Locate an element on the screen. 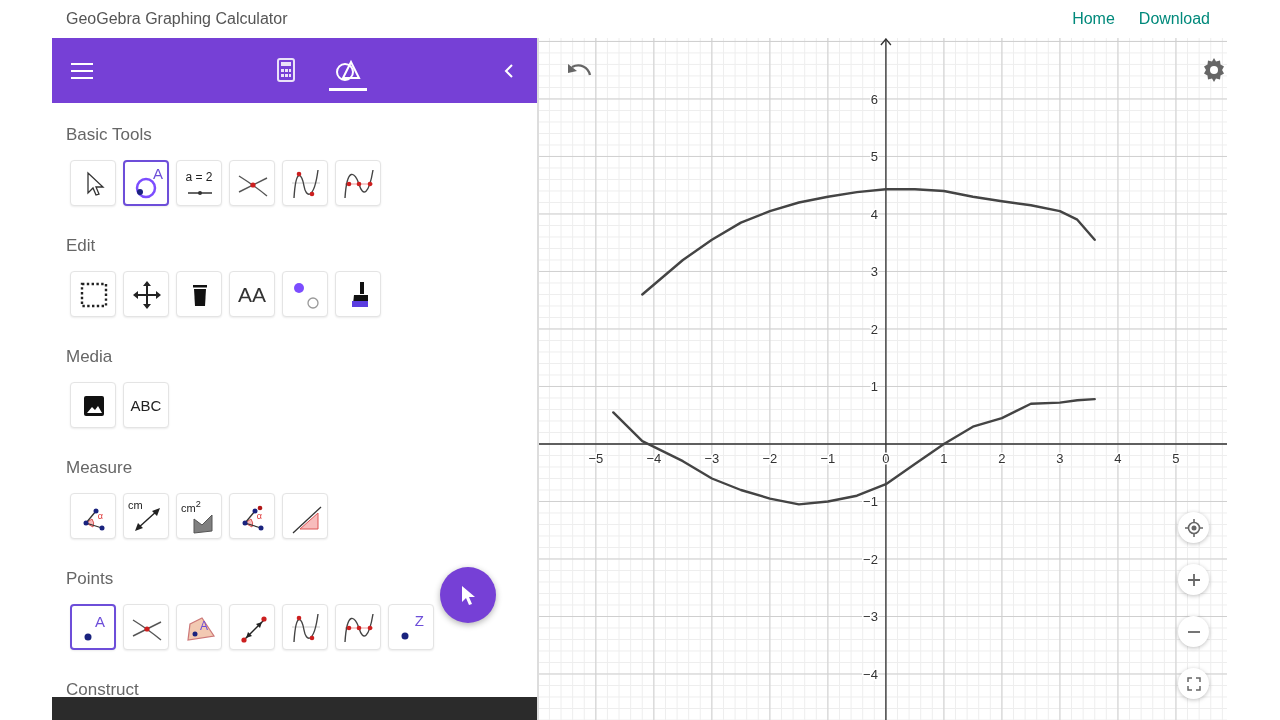 Image resolution: width=1280 pixels, height=720 pixels. move-tool is located at coordinates (93, 183).